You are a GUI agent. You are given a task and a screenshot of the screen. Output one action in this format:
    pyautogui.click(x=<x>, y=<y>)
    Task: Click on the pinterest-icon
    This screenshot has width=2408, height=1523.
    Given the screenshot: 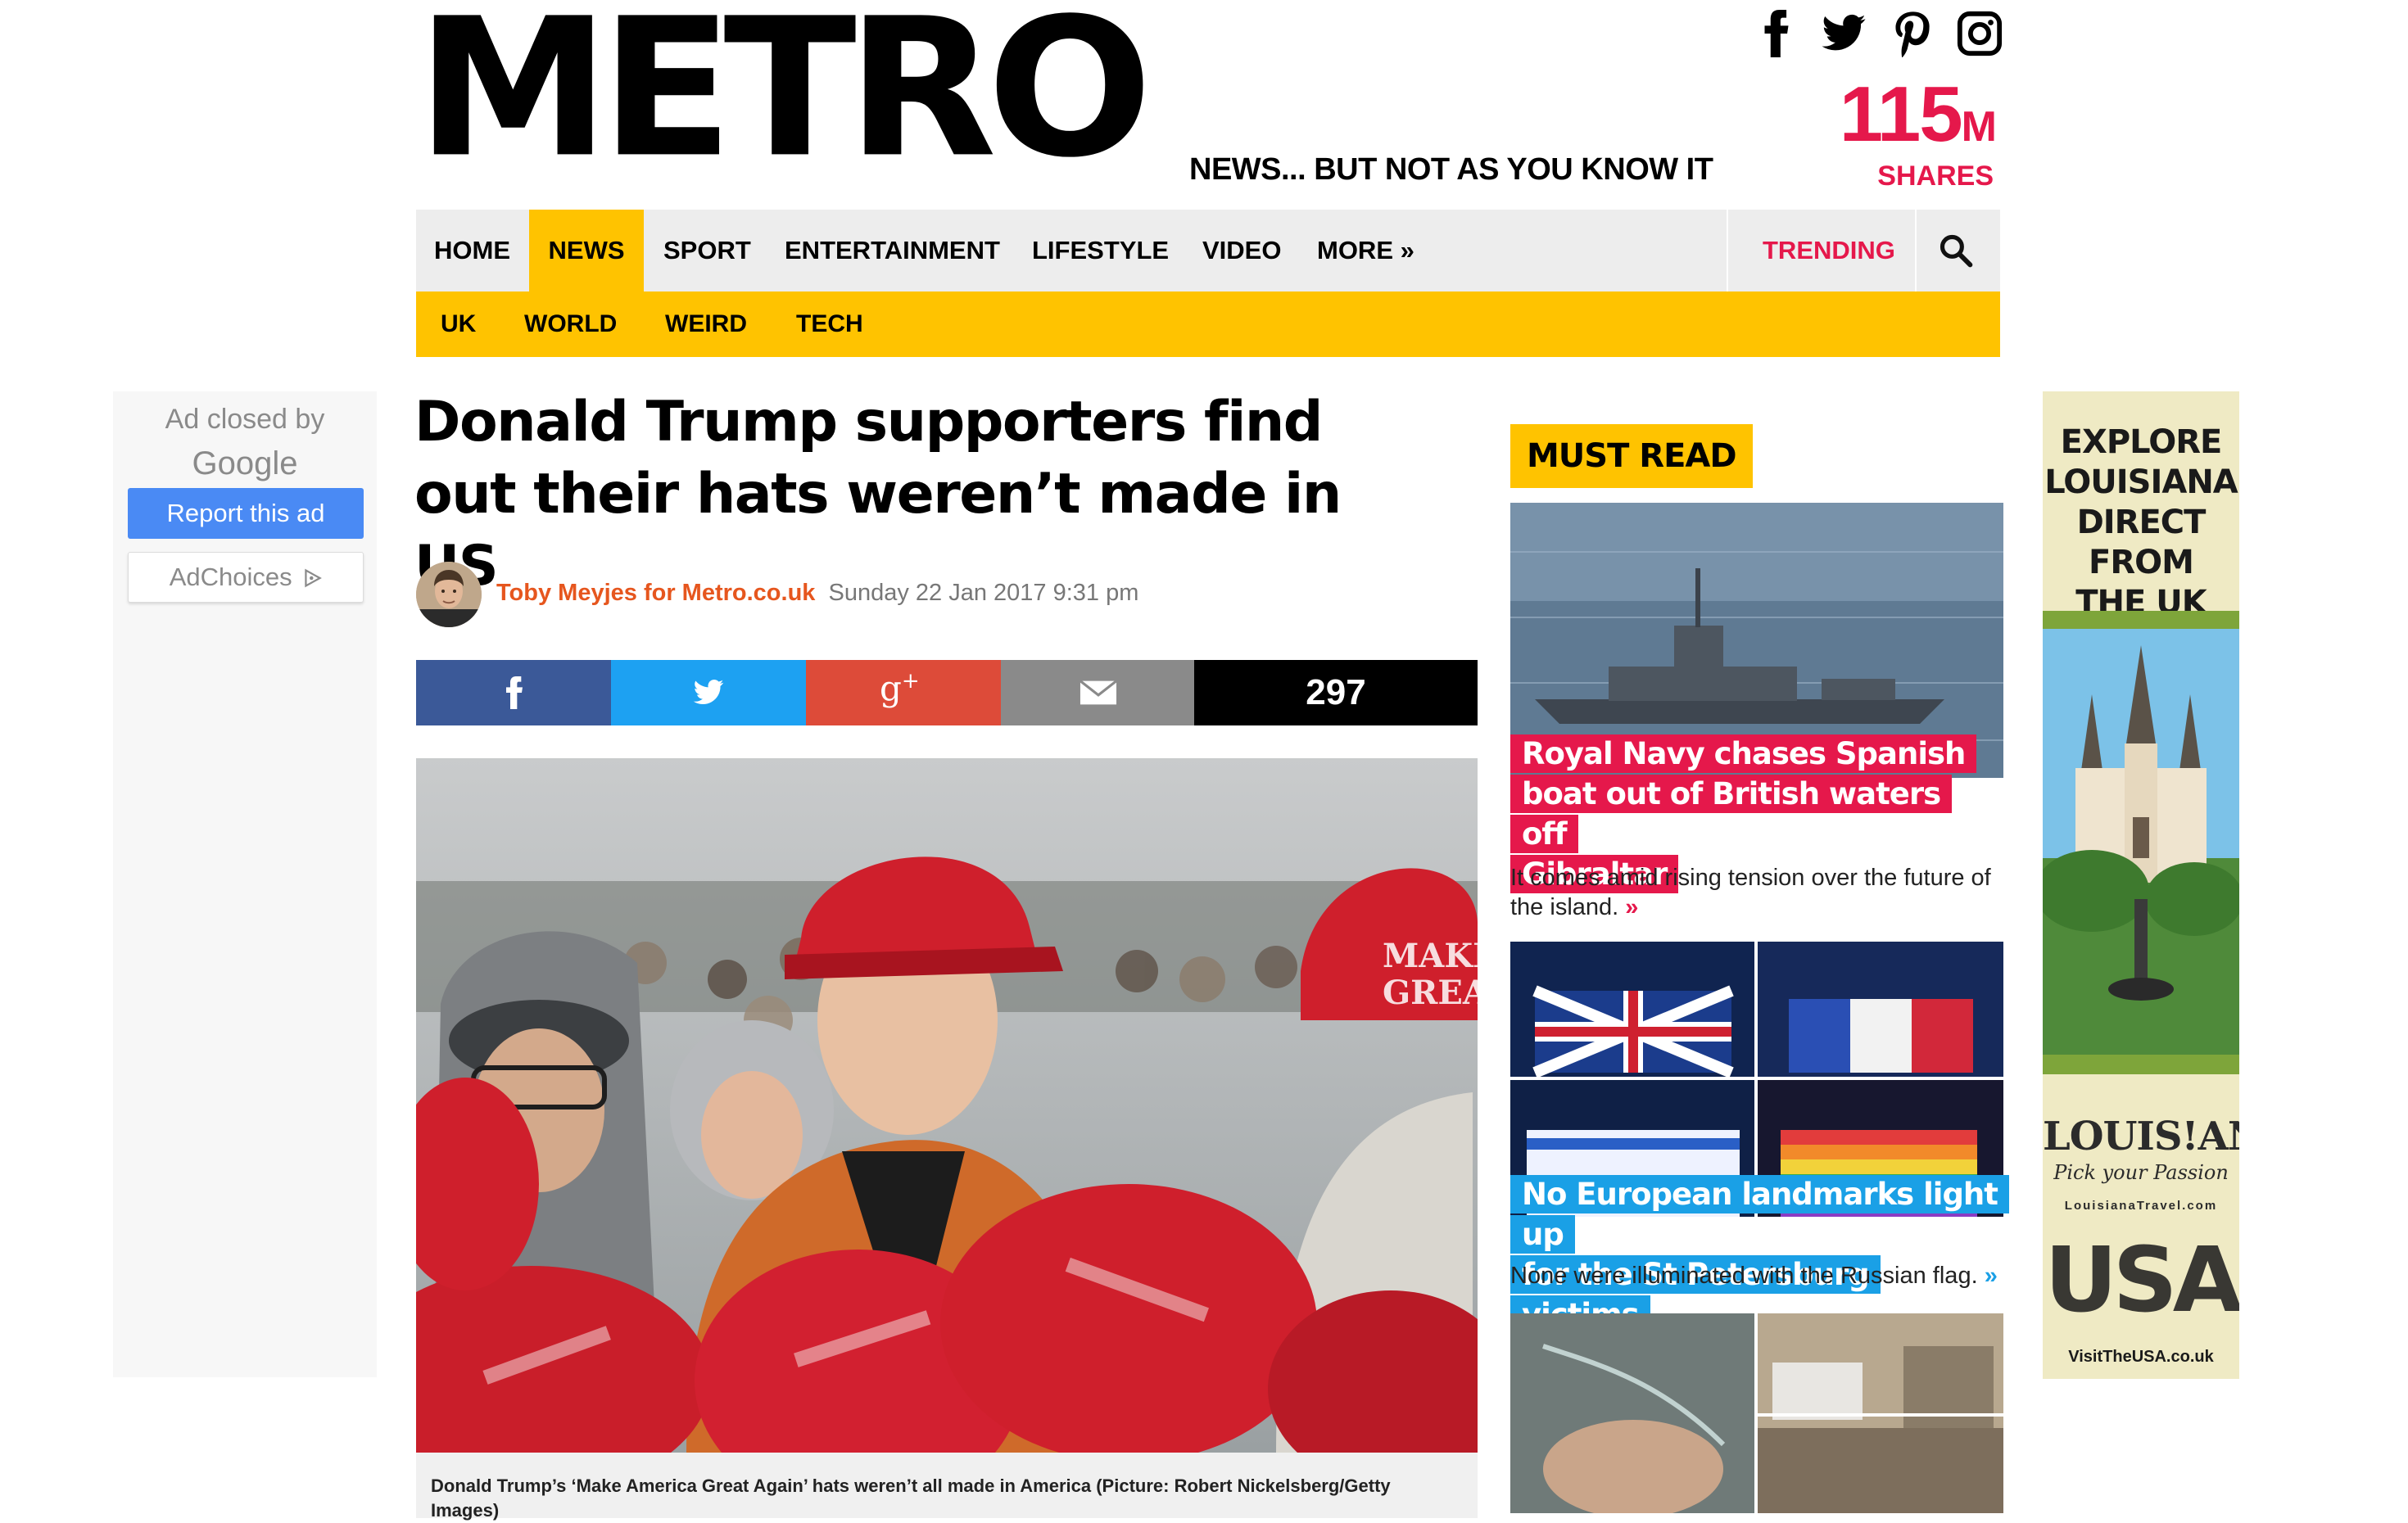 What is the action you would take?
    pyautogui.click(x=1912, y=33)
    